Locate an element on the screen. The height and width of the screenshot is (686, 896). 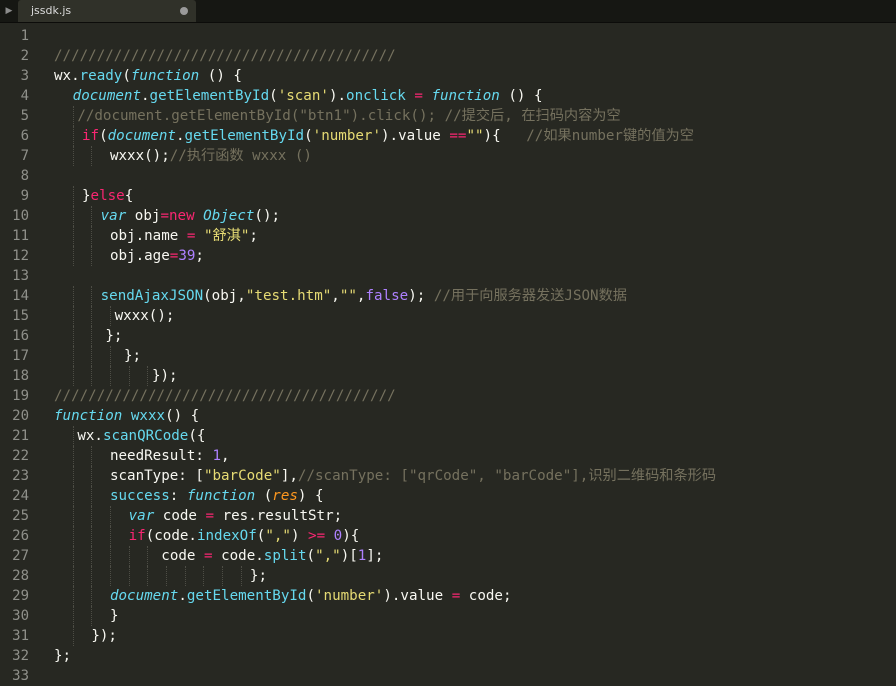
line-number: 16 is located at coordinates (20, 336).